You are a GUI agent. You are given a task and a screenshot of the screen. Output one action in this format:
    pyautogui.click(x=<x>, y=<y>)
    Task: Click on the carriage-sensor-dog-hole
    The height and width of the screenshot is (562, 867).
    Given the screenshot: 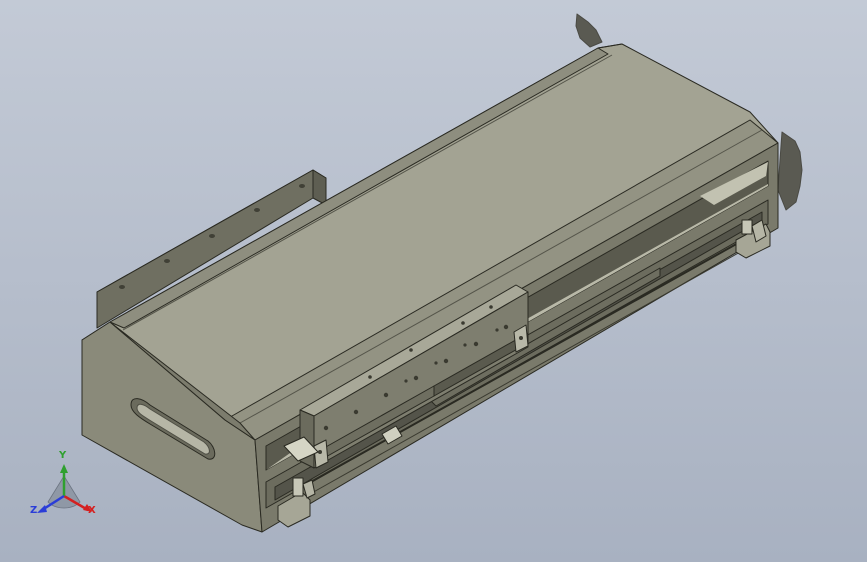 What is the action you would take?
    pyautogui.click(x=521, y=338)
    